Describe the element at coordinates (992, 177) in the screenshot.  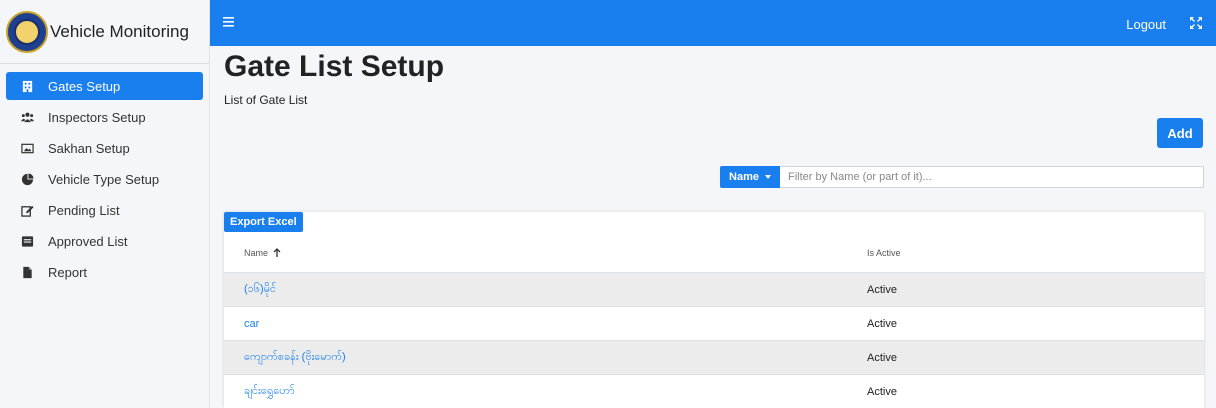
I see `filter-input` at that location.